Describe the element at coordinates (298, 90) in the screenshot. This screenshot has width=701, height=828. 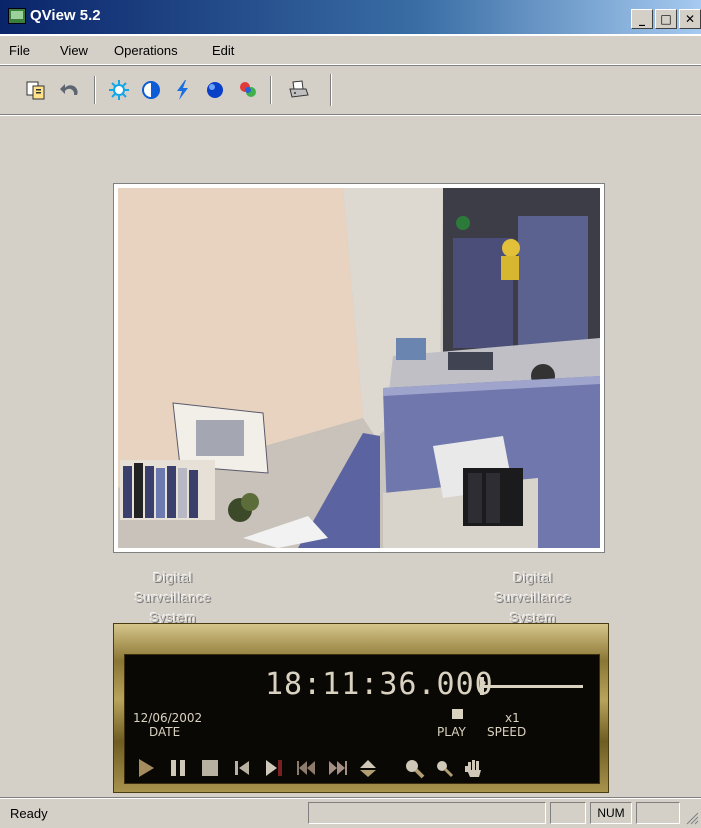
I see `print-icon` at that location.